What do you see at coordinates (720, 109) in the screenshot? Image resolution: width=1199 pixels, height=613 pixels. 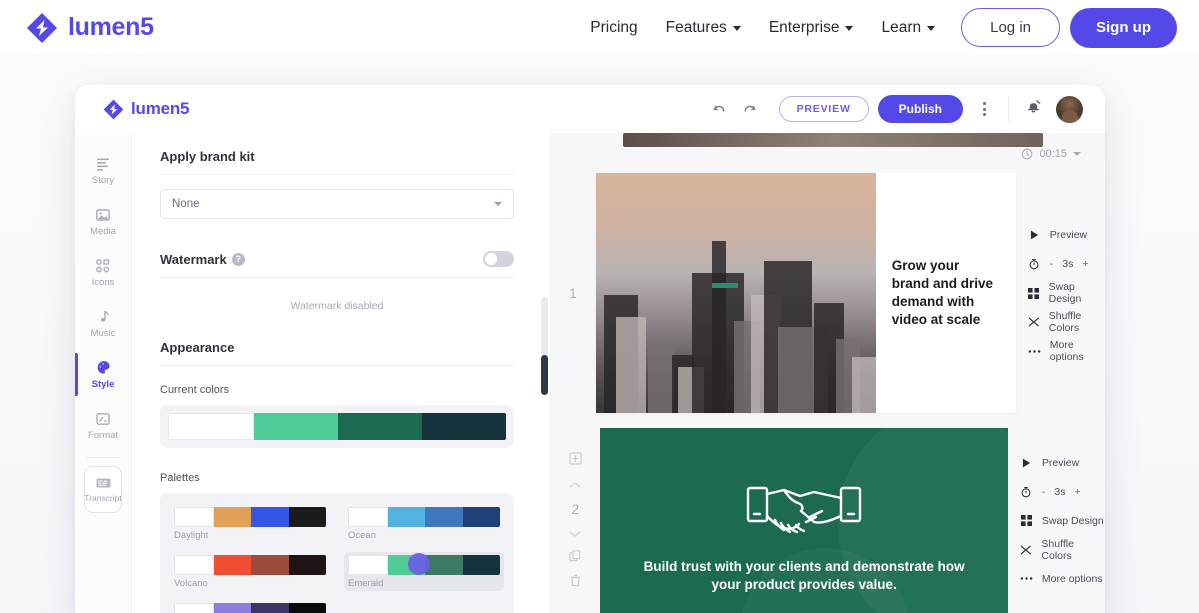 I see `undo-icon` at bounding box center [720, 109].